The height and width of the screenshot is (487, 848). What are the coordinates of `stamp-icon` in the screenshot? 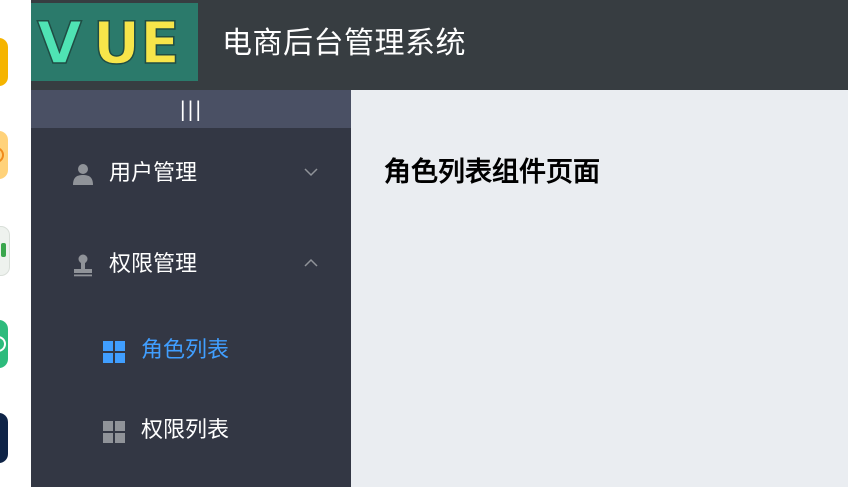 It's located at (83, 265).